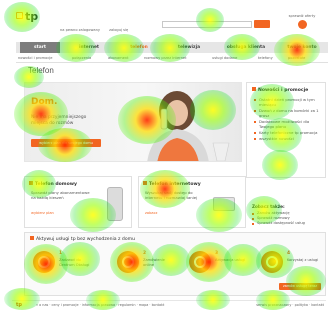 This screenshot has width=331, height=311. What do you see at coordinates (288, 223) in the screenshot?
I see `see-also-item: Sprawdź dostępność usług` at bounding box center [288, 223].